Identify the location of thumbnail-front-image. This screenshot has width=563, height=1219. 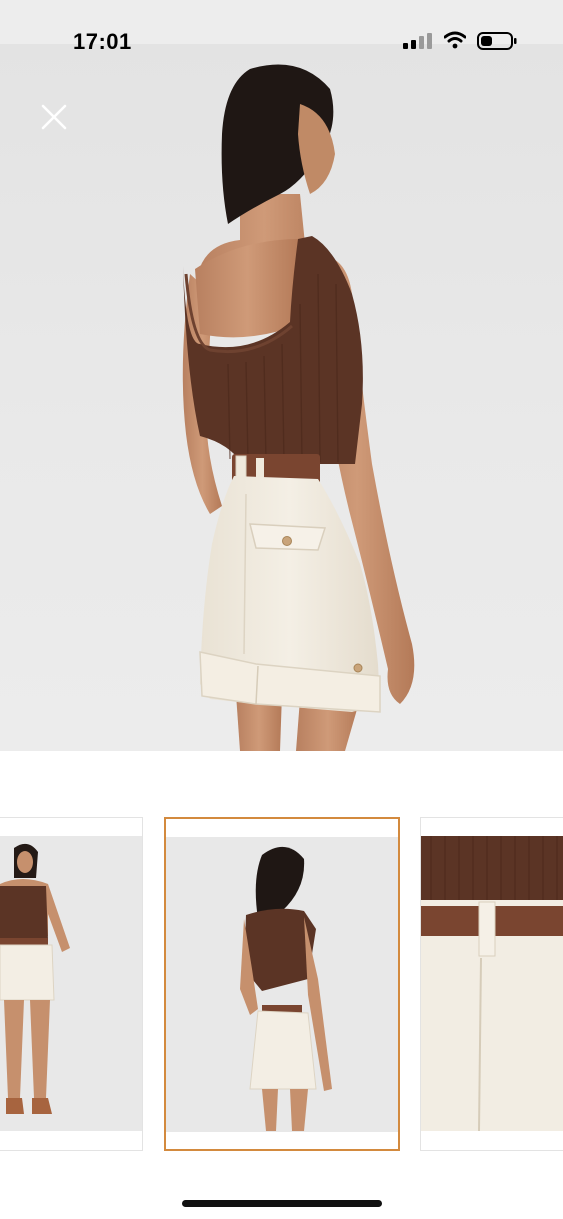
(71, 984).